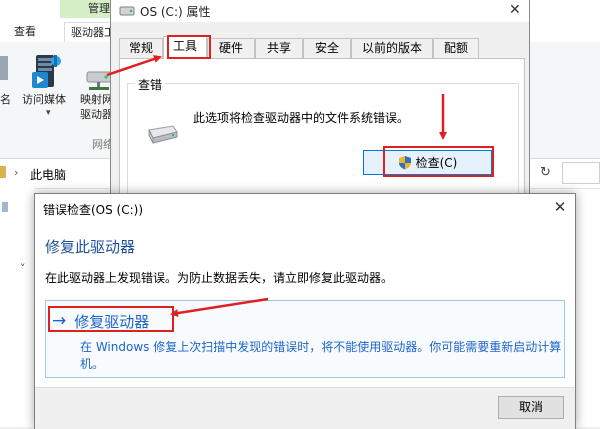 The width and height of the screenshot is (600, 429). Describe the element at coordinates (189, 47) in the screenshot. I see `highlight-tools-tab` at that location.